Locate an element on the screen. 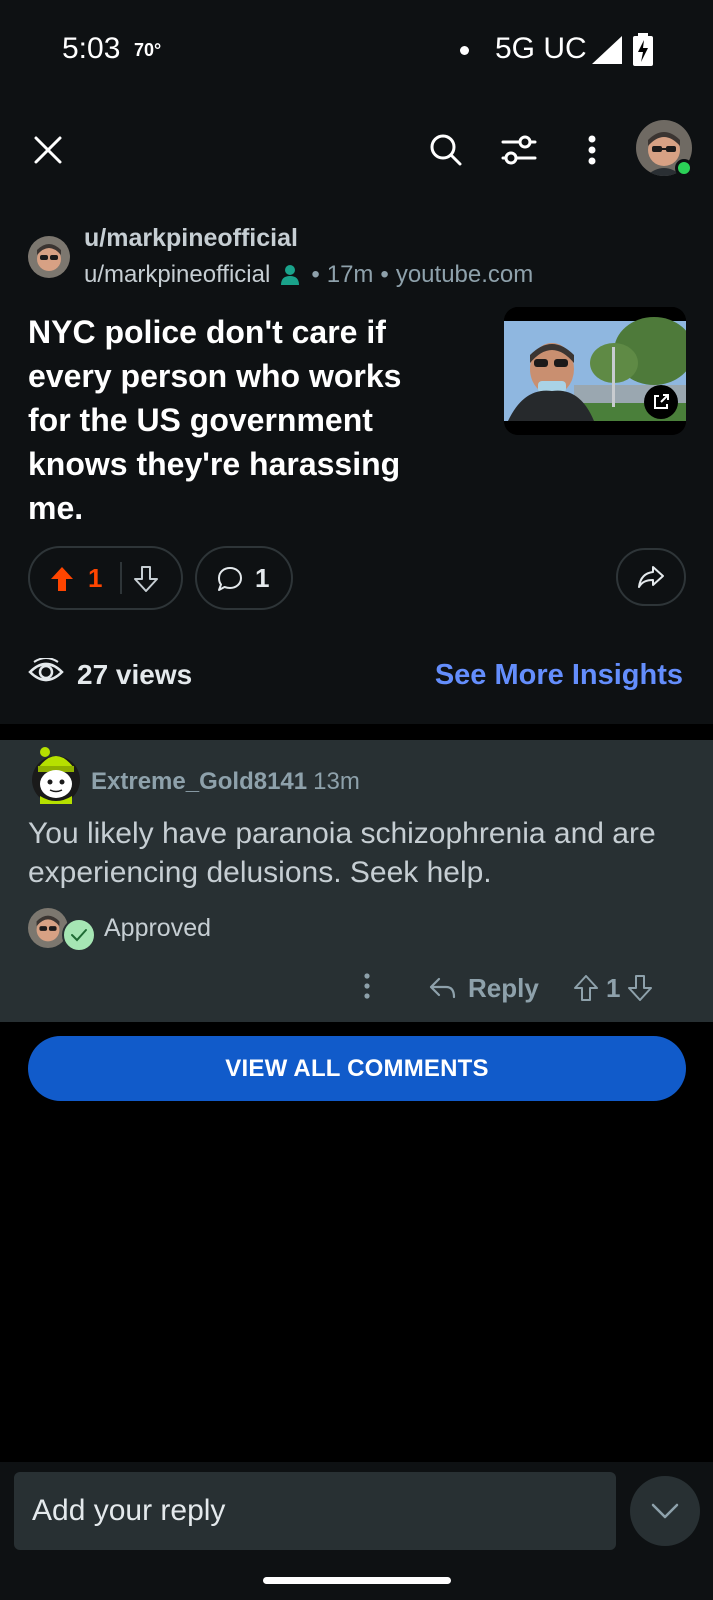 The image size is (713, 1600). post-author-avatar is located at coordinates (49, 257).